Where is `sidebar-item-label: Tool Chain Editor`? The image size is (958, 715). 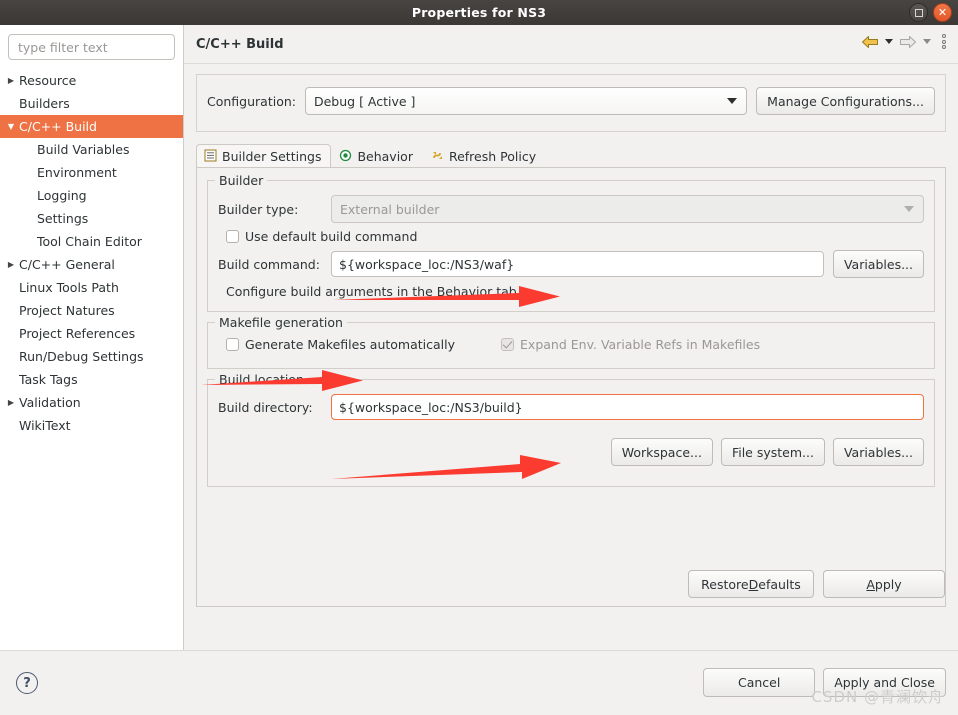 sidebar-item-label: Tool Chain Editor is located at coordinates (89, 241).